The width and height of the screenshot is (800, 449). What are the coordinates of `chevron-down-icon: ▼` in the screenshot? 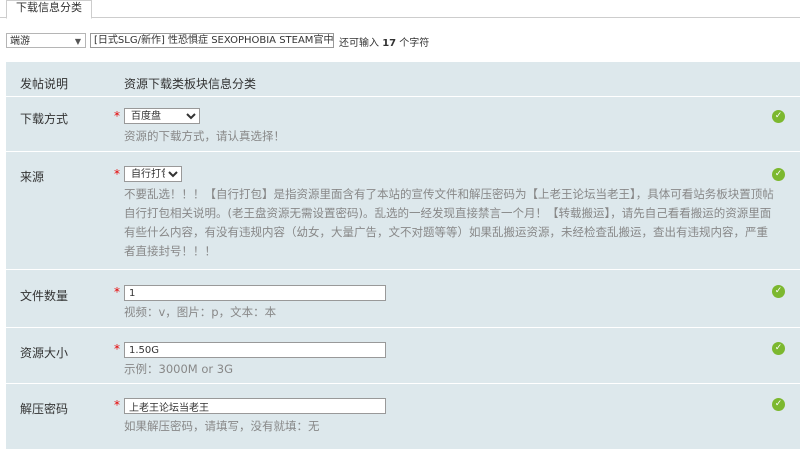 It's located at (77, 41).